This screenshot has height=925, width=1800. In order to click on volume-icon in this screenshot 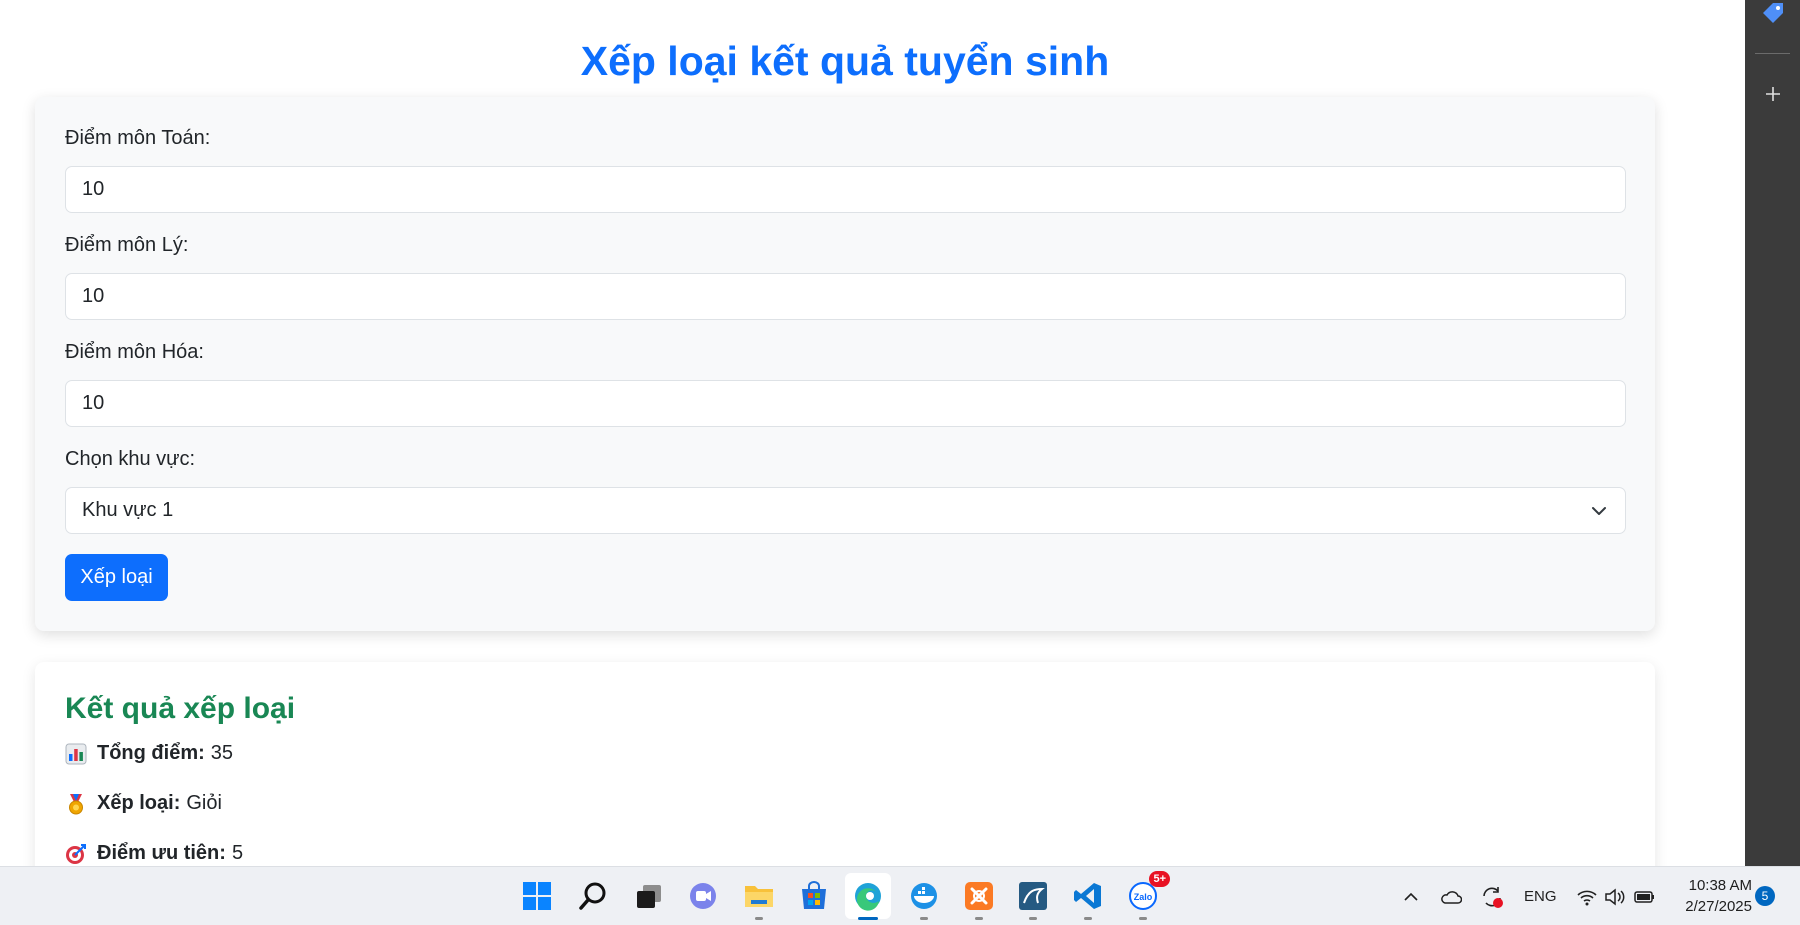, I will do `click(1615, 896)`.